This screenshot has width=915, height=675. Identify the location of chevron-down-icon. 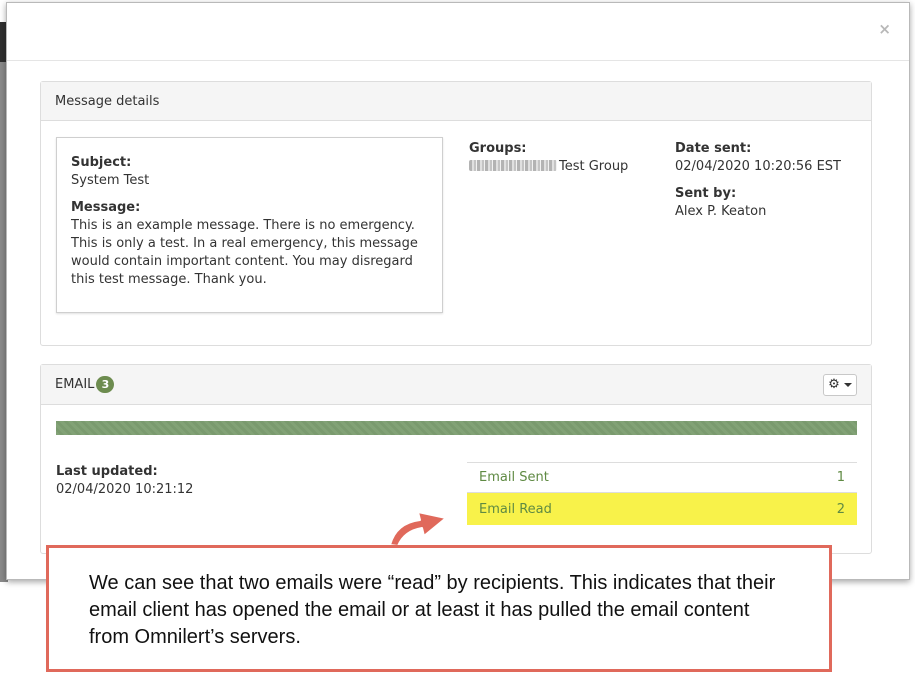
(847, 384).